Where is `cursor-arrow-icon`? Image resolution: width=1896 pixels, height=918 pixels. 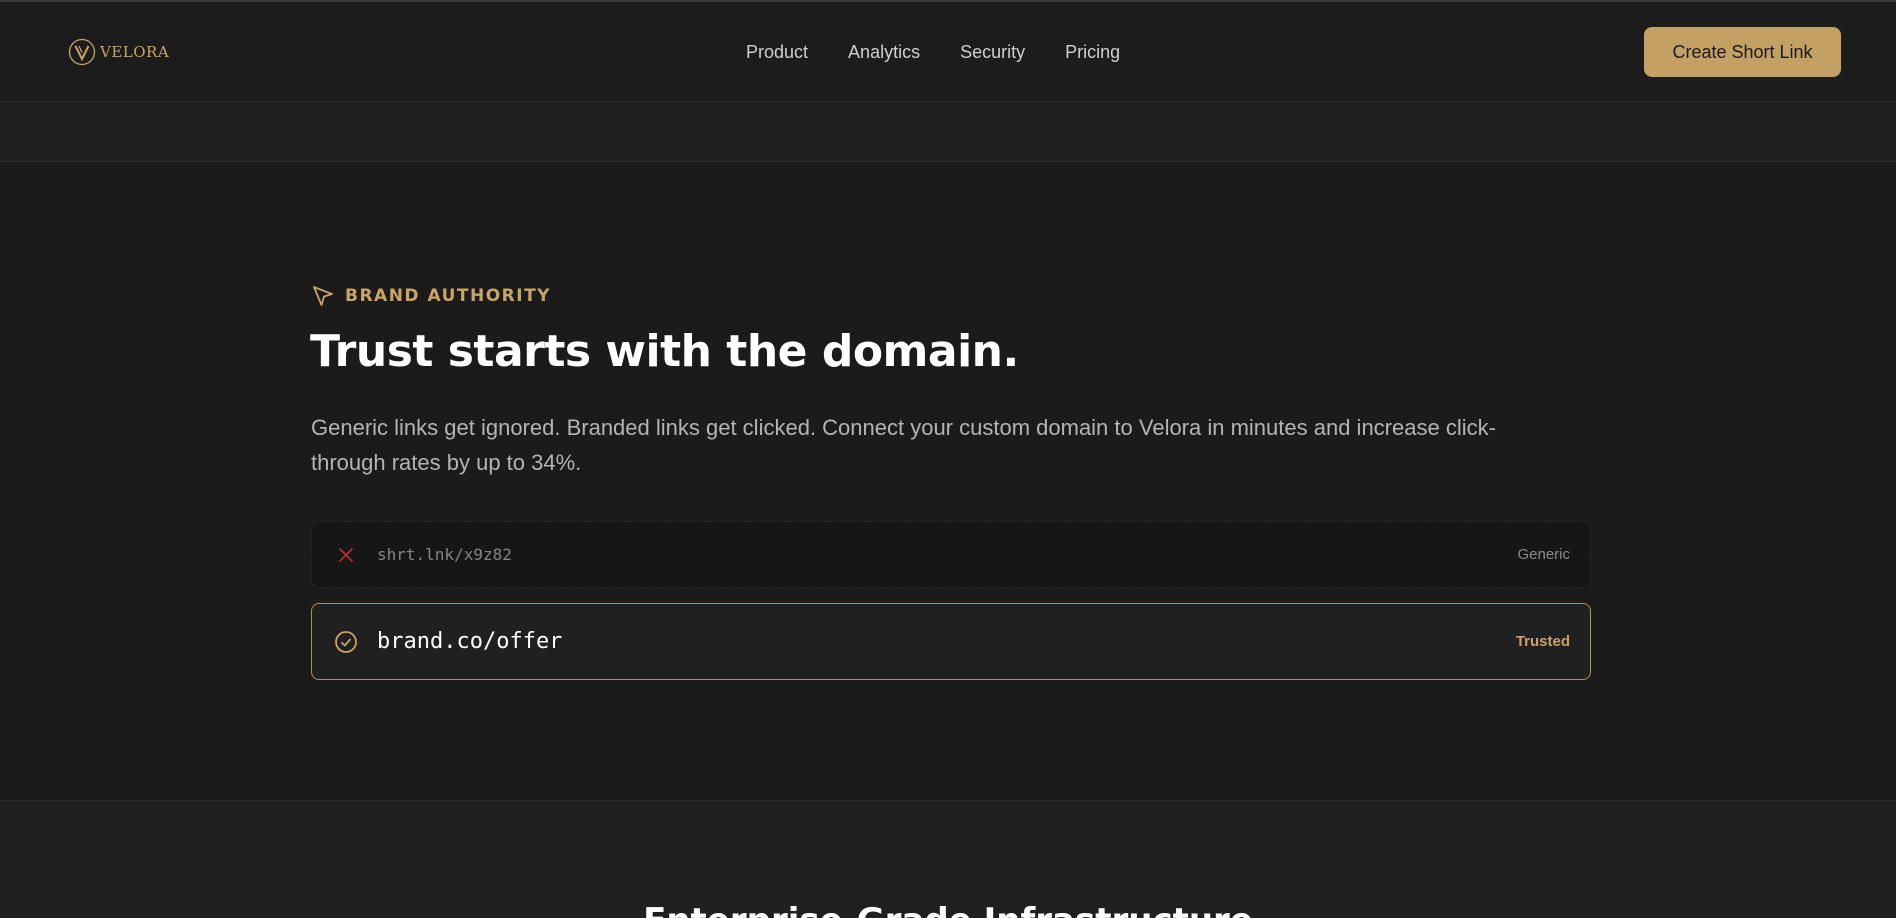 cursor-arrow-icon is located at coordinates (323, 296).